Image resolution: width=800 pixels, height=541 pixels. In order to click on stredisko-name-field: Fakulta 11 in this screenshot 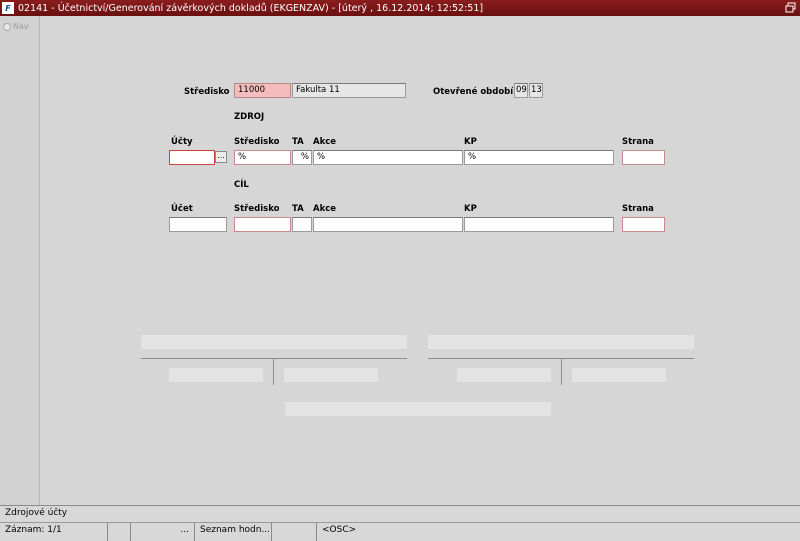, I will do `click(349, 90)`.